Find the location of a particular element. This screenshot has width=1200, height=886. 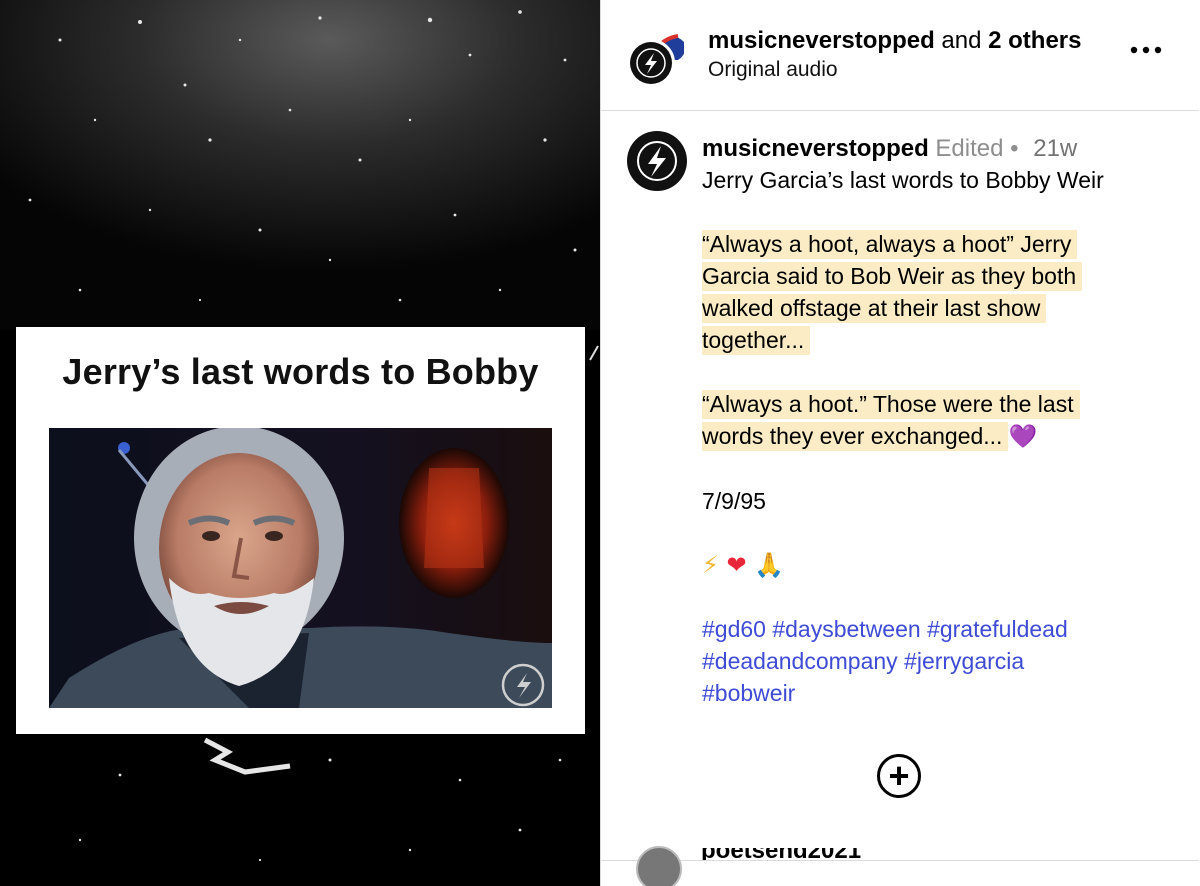

and-text: and is located at coordinates (961, 40).